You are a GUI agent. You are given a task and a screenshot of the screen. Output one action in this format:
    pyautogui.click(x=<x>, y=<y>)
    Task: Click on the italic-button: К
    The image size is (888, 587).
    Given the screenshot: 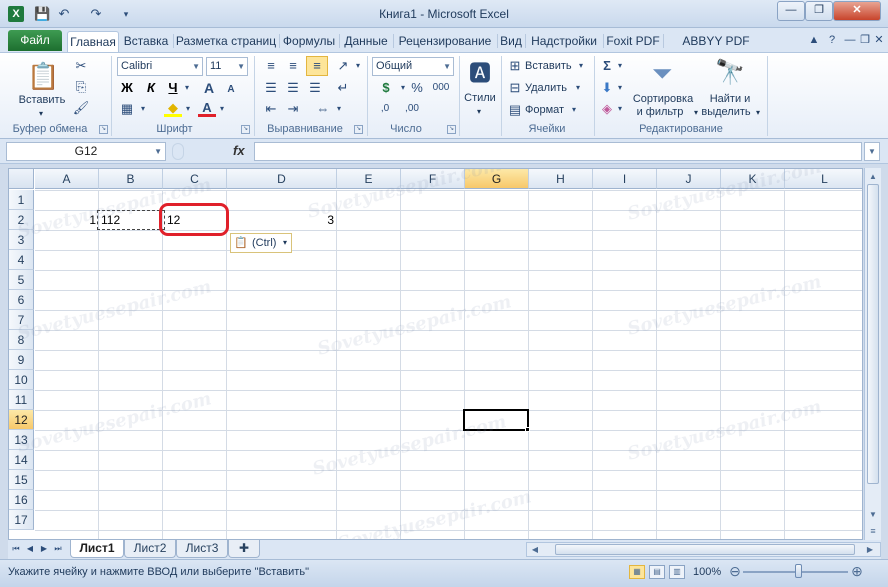 What is the action you would take?
    pyautogui.click(x=151, y=88)
    